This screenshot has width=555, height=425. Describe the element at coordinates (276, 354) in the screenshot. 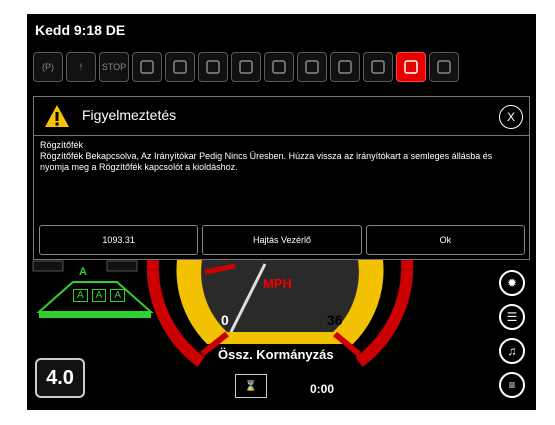

I see `total-steering-label: Össz. Kormányzás` at that location.